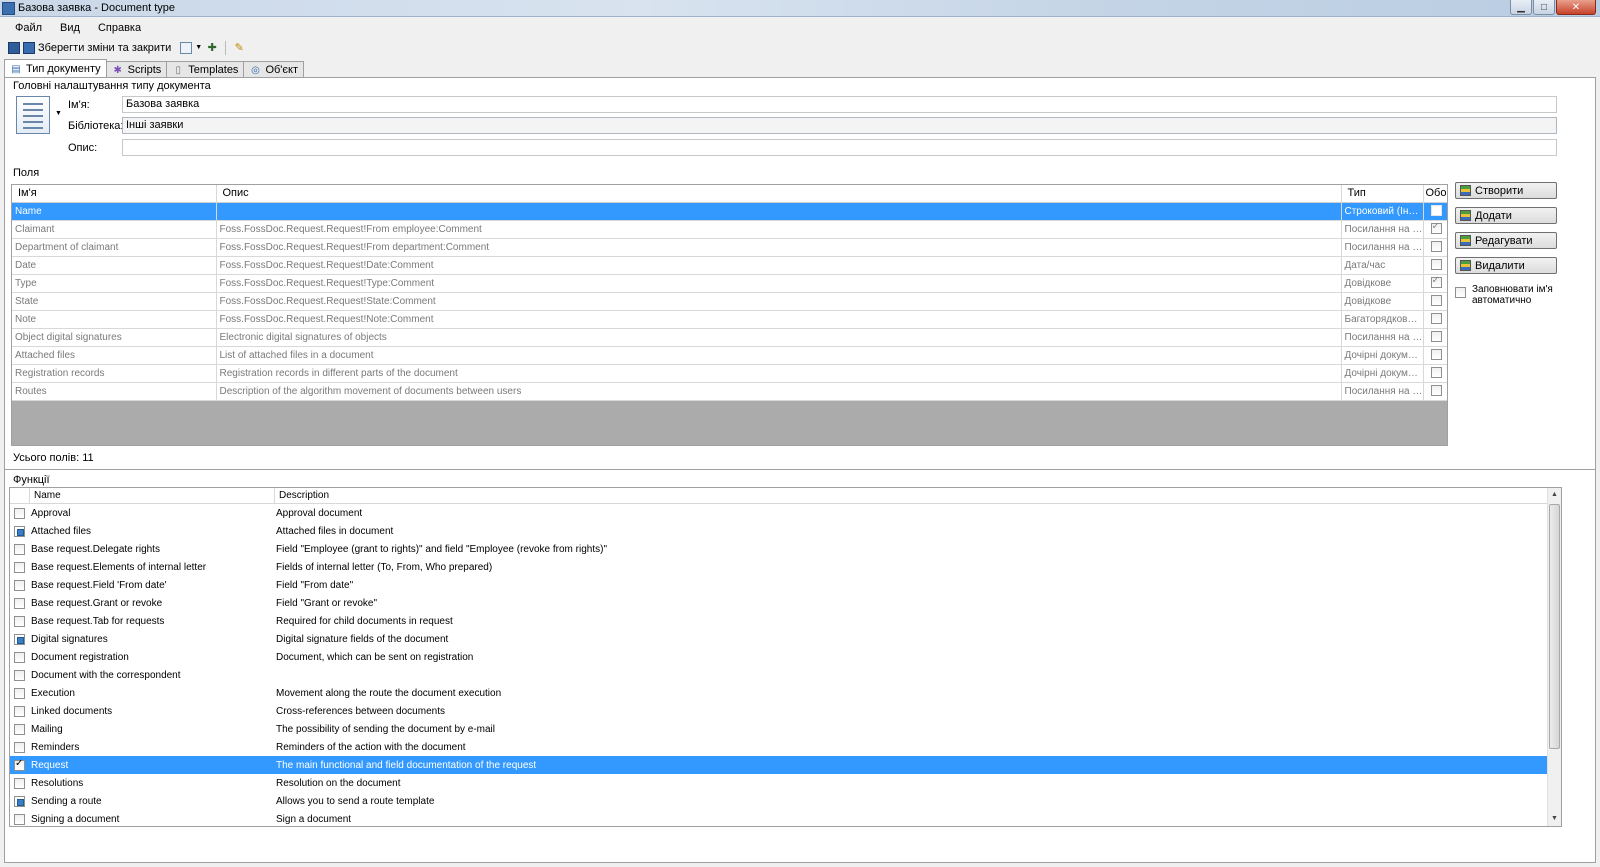 This screenshot has width=1600, height=867. What do you see at coordinates (918, 495) in the screenshot?
I see `column-header-function-description: Description` at bounding box center [918, 495].